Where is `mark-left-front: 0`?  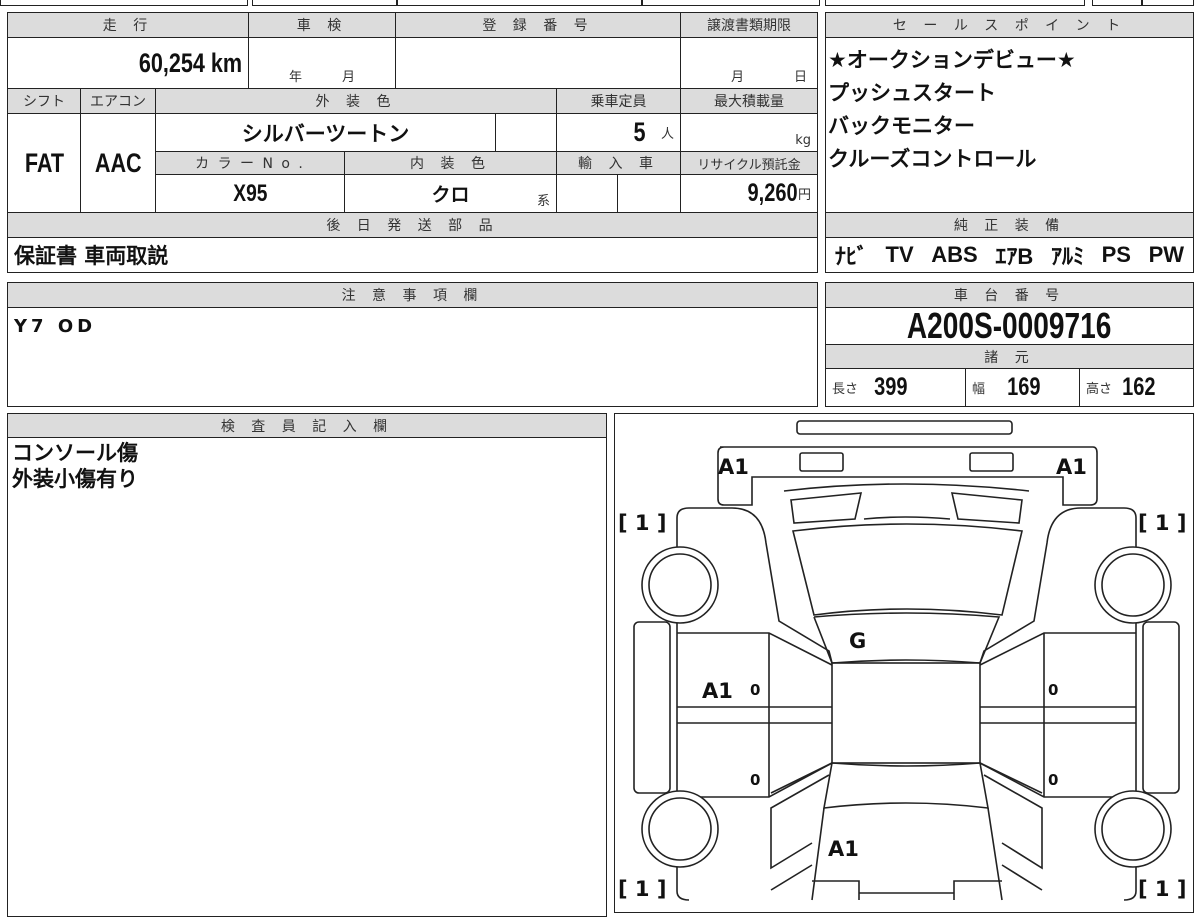
mark-left-front: 0 is located at coordinates (755, 690).